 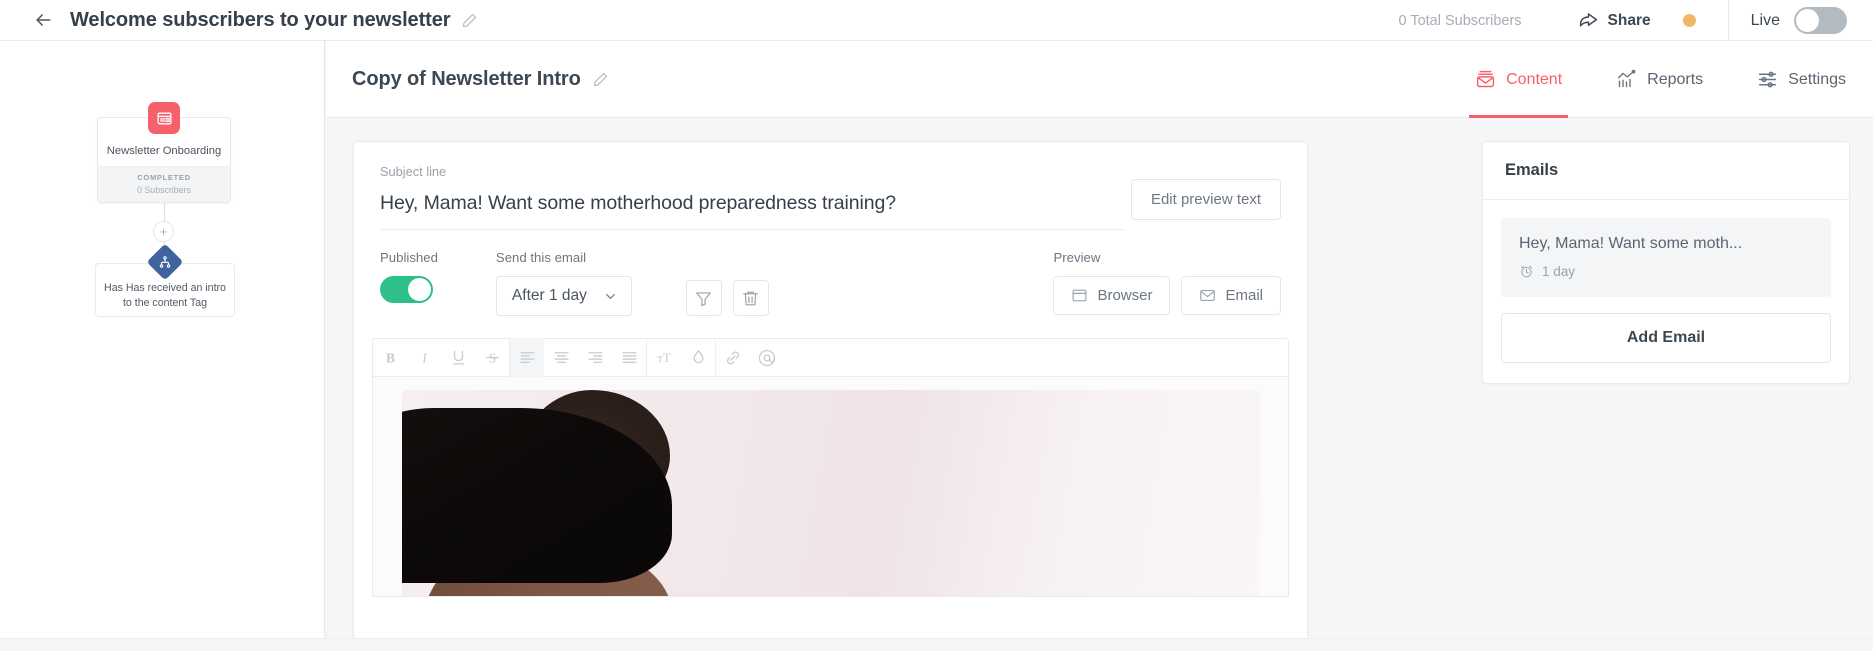 What do you see at coordinates (1629, 20) in the screenshot?
I see `share-label: Share` at bounding box center [1629, 20].